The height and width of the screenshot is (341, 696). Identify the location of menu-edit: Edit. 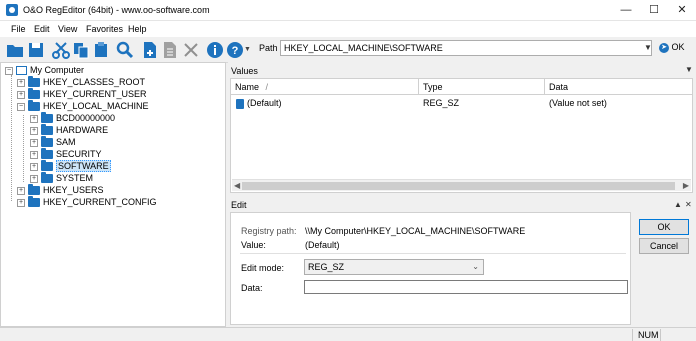
(42, 29).